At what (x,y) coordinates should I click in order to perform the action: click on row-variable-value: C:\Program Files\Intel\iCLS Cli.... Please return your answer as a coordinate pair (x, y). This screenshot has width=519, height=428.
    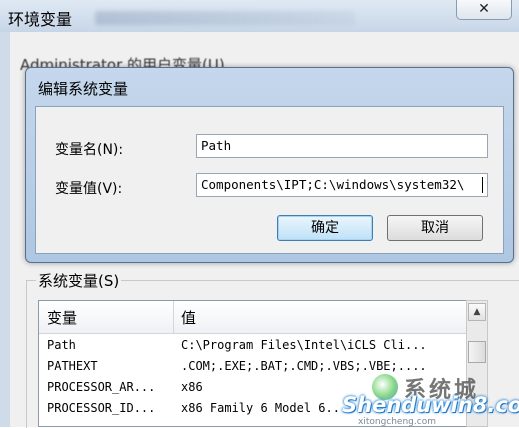
    Looking at the image, I should click on (304, 345).